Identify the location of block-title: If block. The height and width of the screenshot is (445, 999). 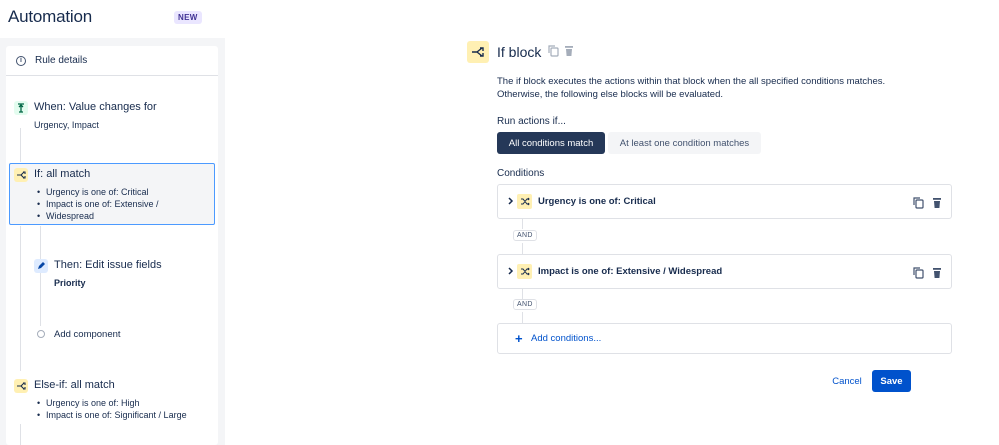
(519, 52).